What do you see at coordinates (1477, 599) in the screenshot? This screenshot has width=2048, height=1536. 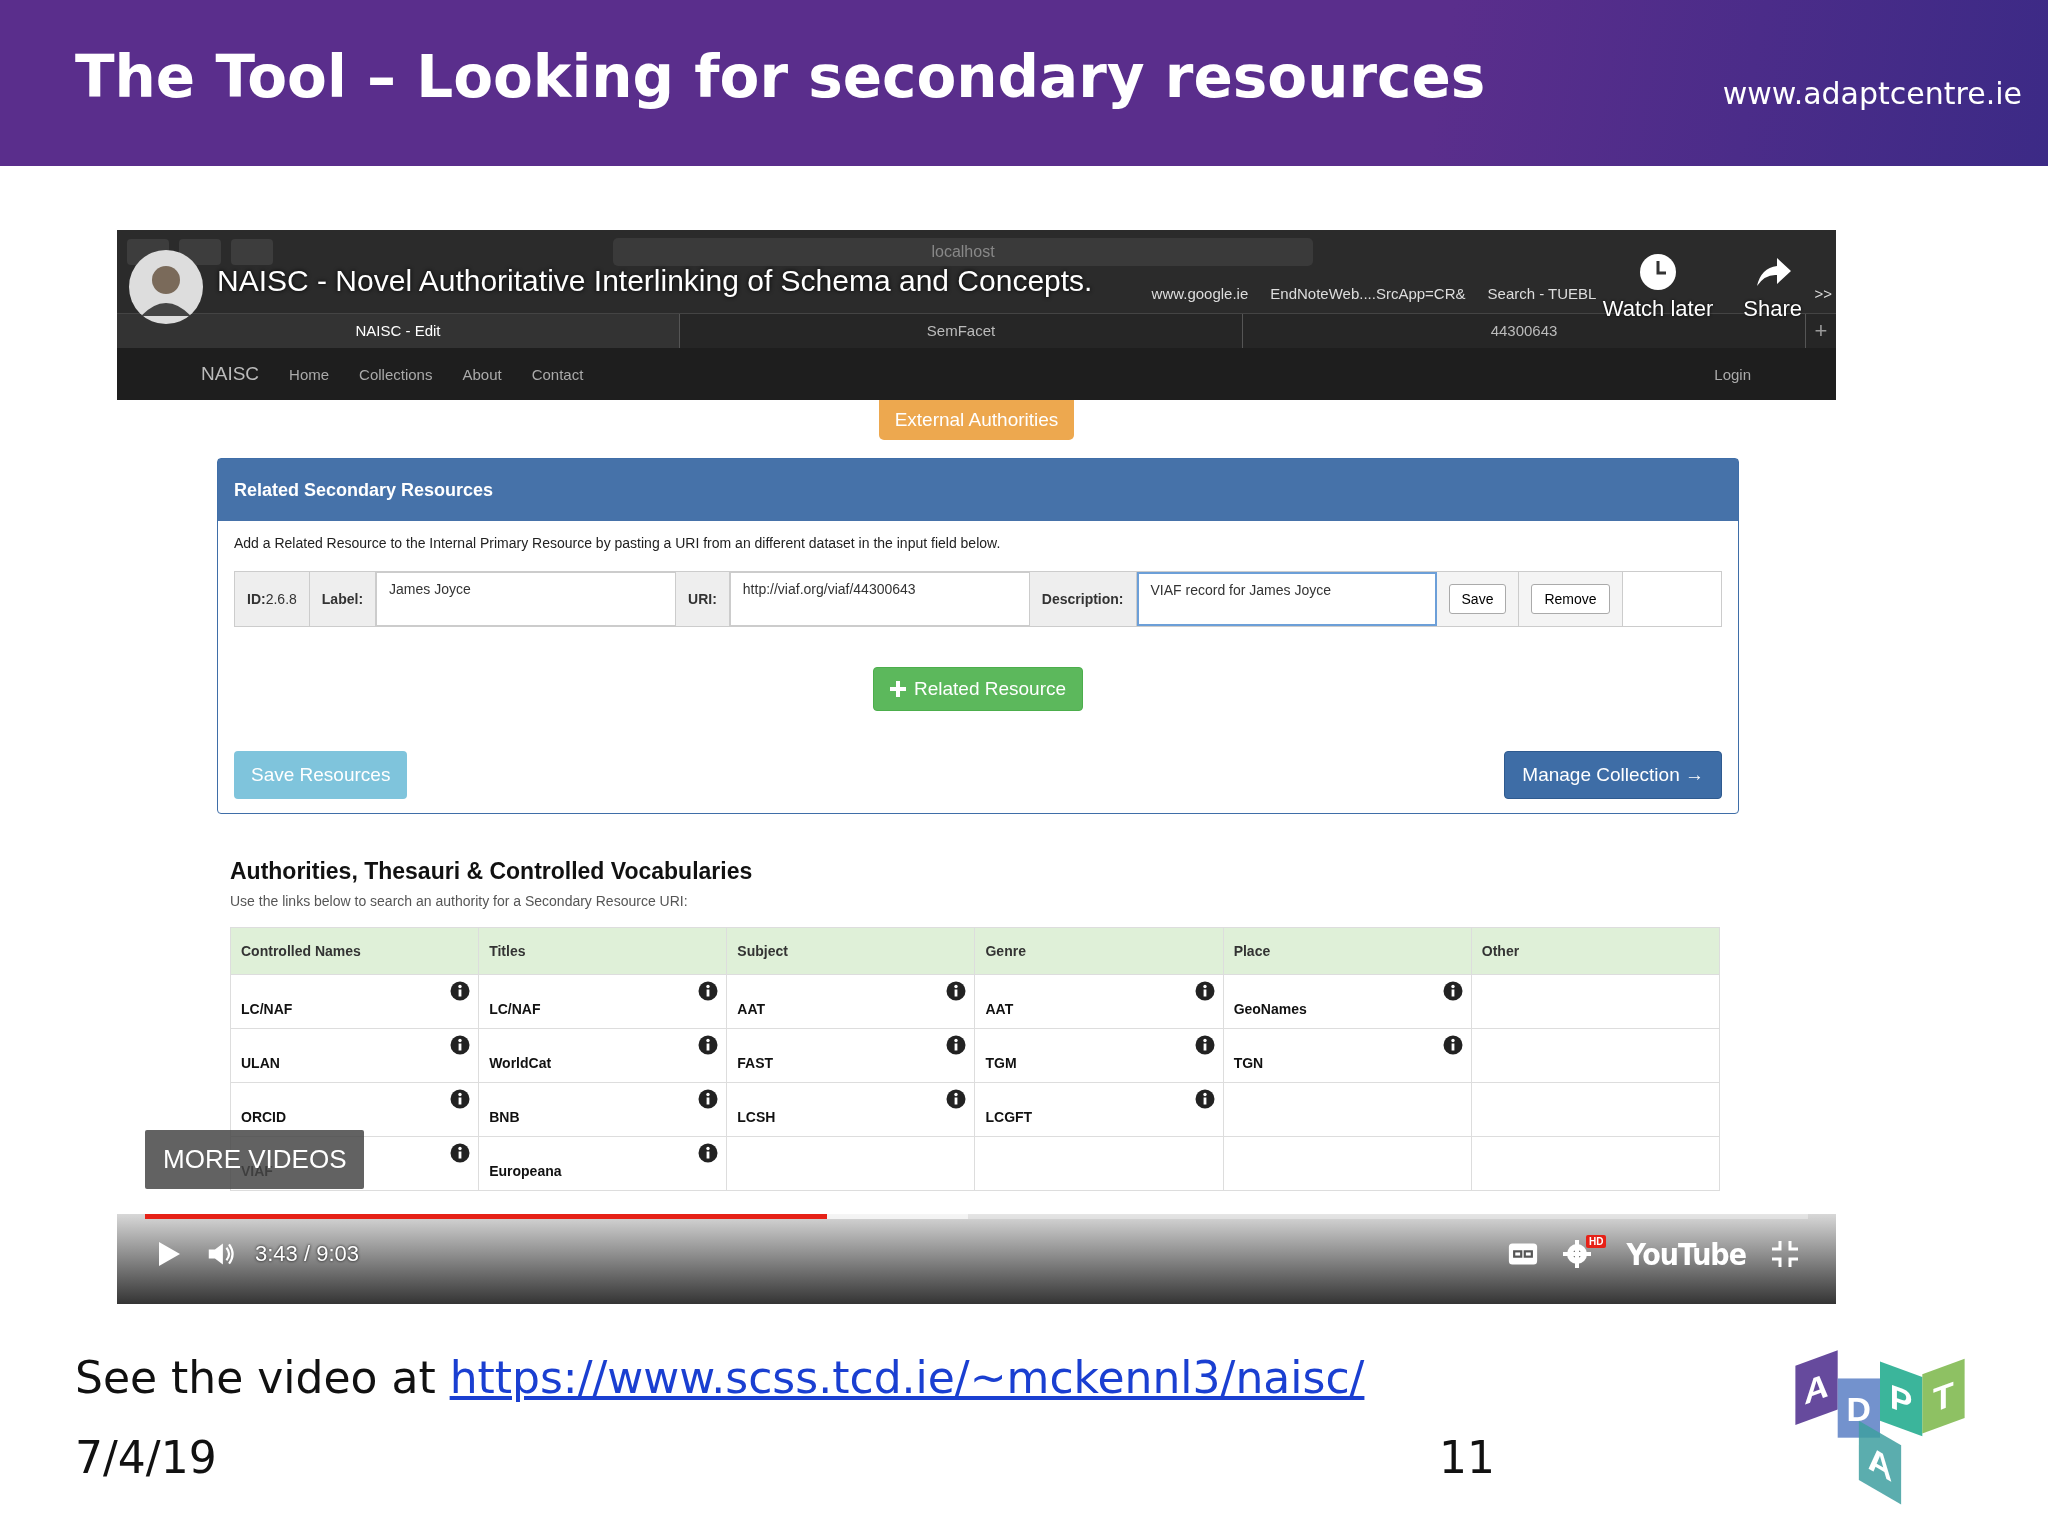 I see `row-button: Save` at bounding box center [1477, 599].